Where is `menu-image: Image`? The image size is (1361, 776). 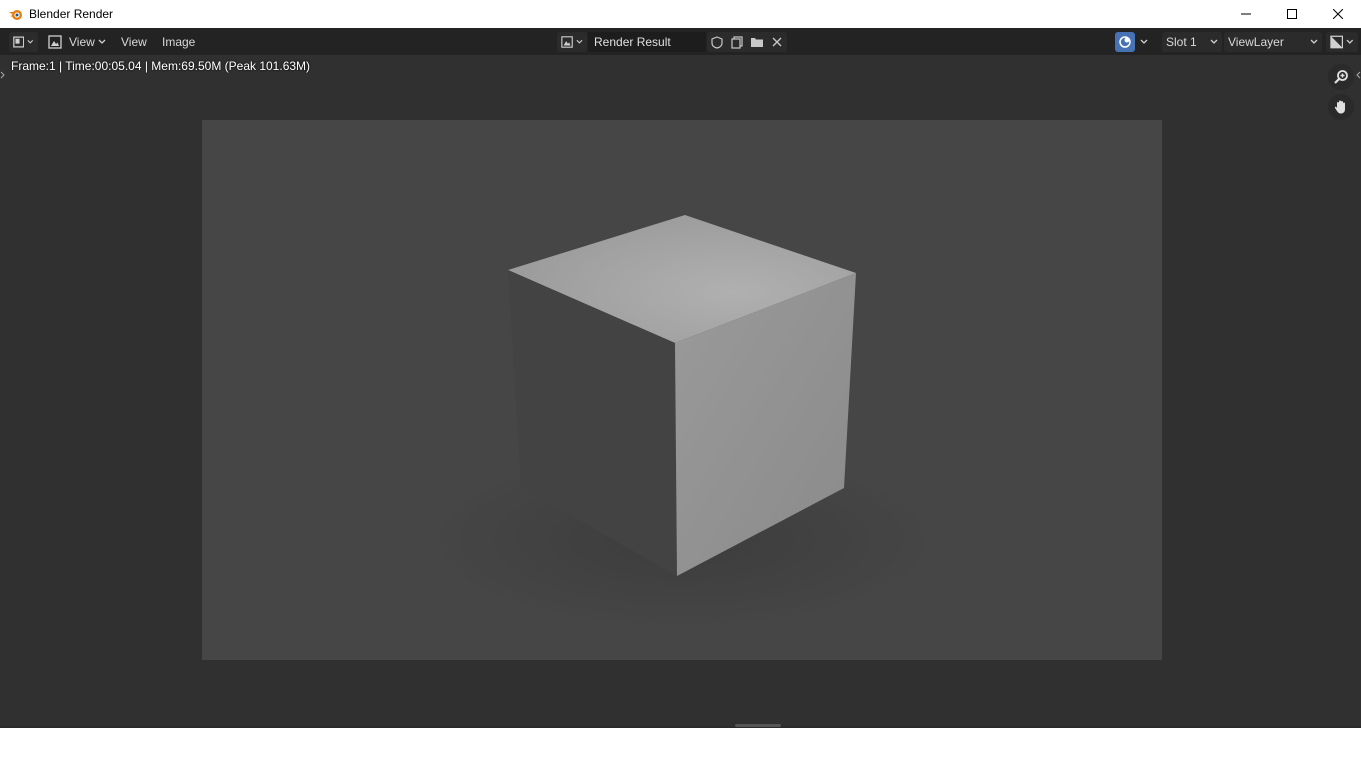 menu-image: Image is located at coordinates (178, 42).